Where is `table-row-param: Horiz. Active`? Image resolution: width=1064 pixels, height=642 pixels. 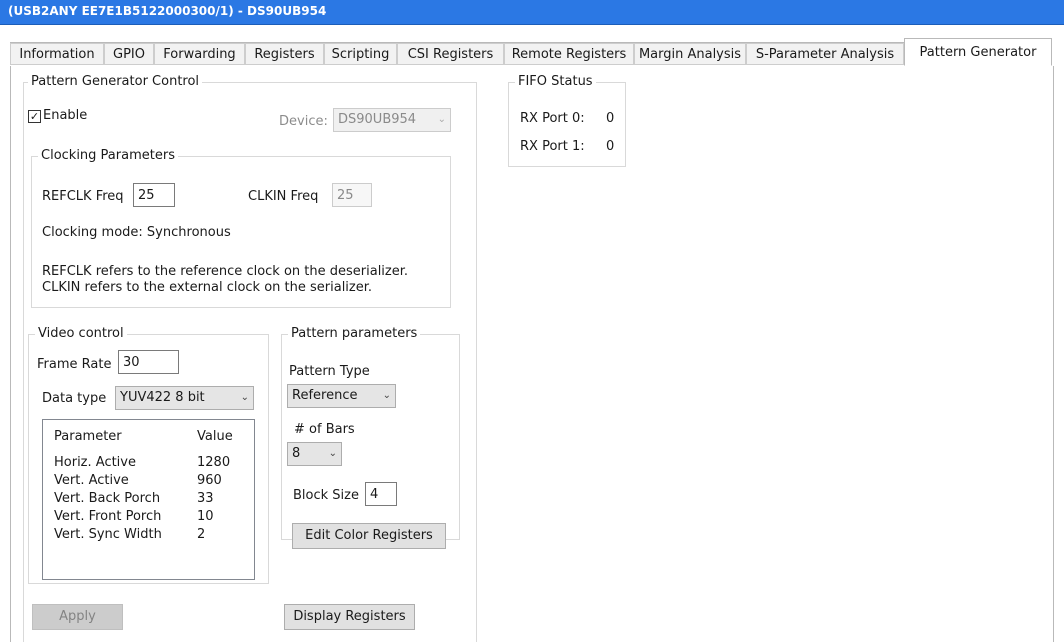 table-row-param: Horiz. Active is located at coordinates (95, 462).